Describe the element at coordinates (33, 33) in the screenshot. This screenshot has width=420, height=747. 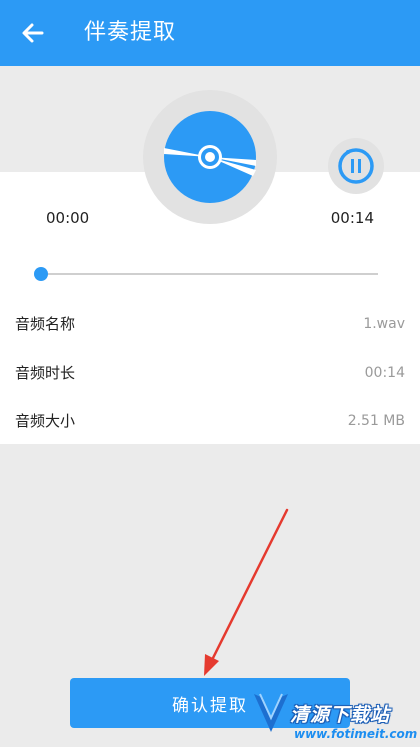
I see `arrow-left-icon` at that location.